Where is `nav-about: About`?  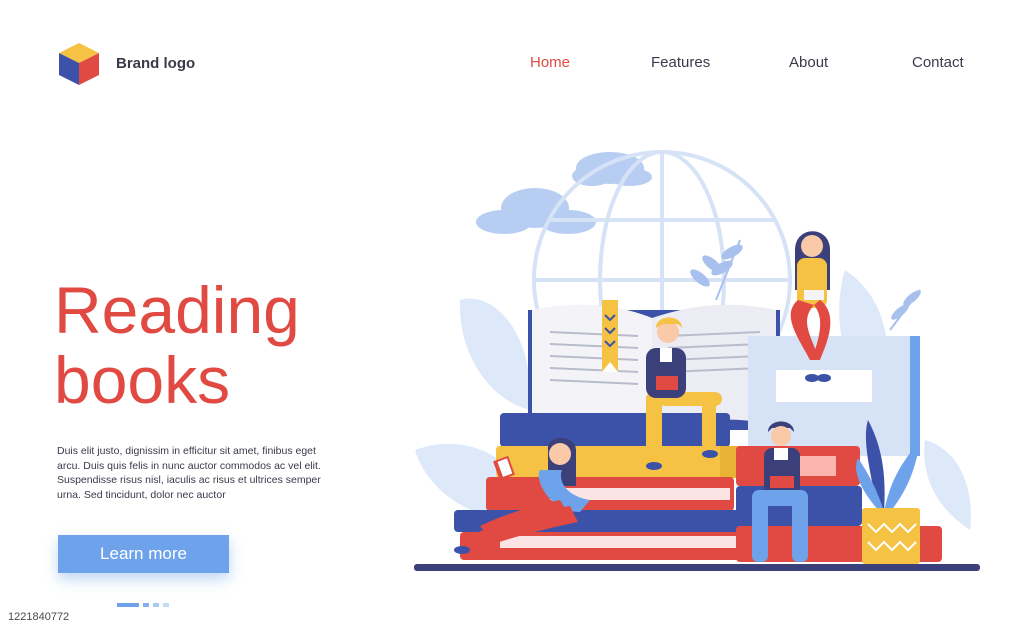 nav-about: About is located at coordinates (808, 62).